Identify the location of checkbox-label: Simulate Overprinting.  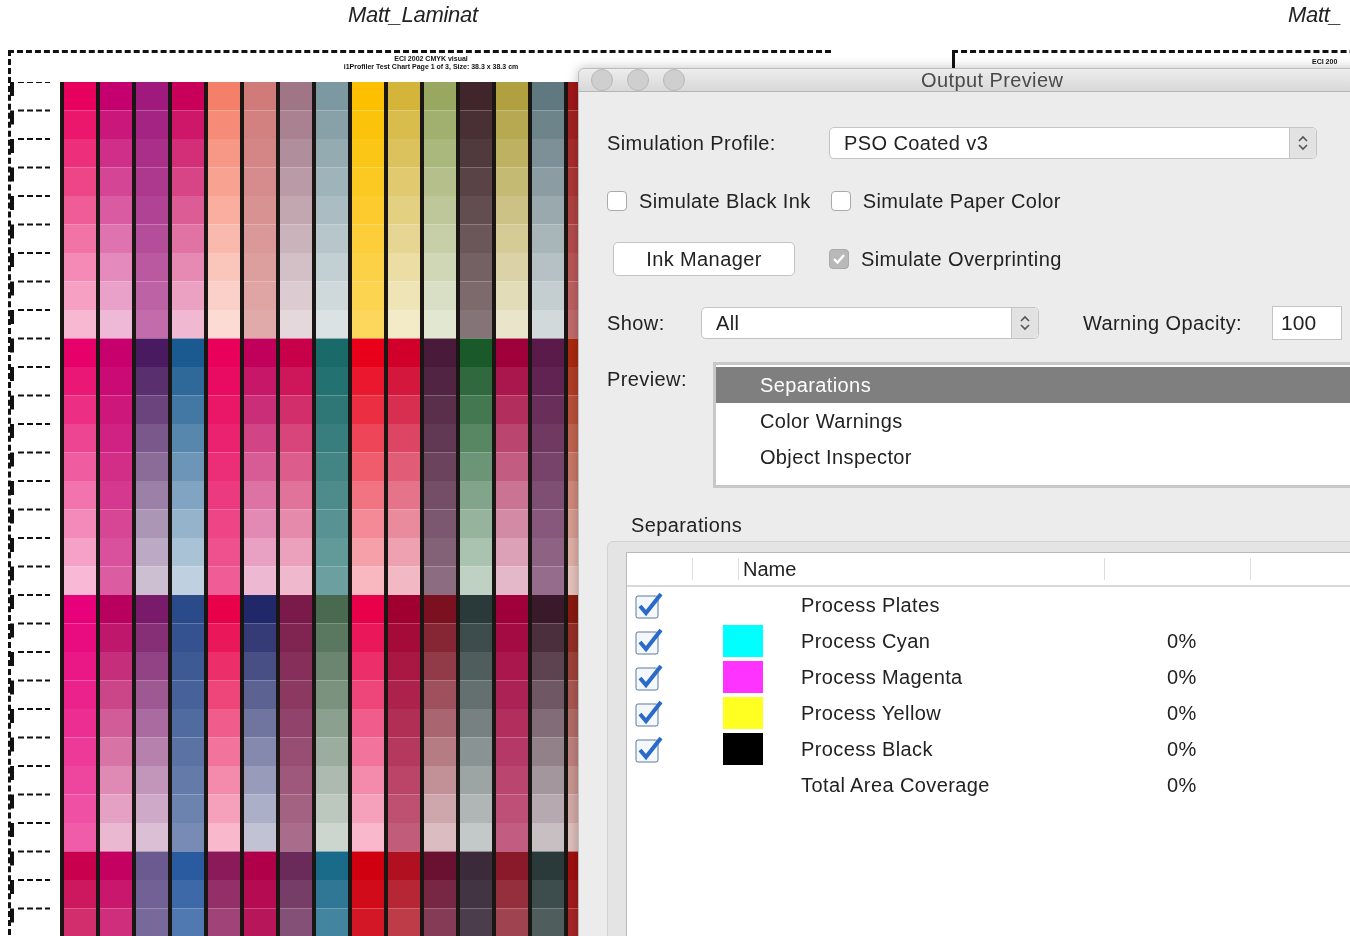
(961, 259).